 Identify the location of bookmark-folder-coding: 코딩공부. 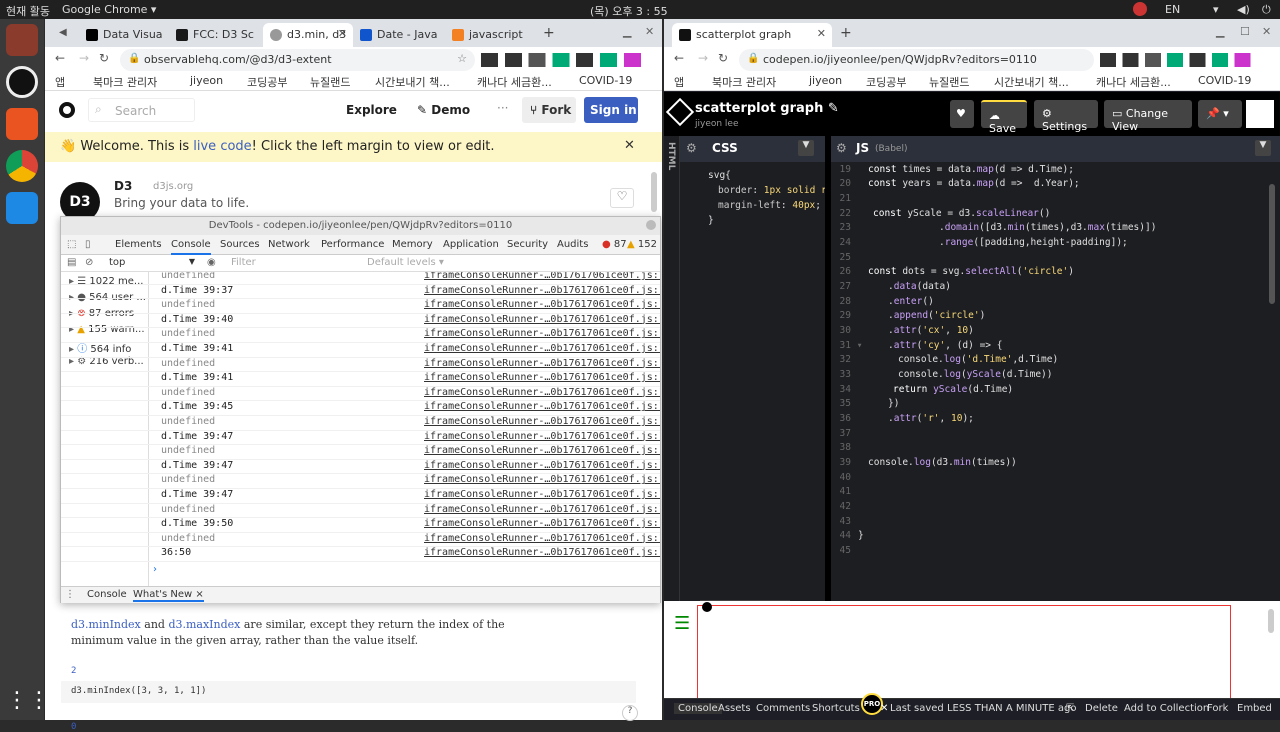
(886, 82).